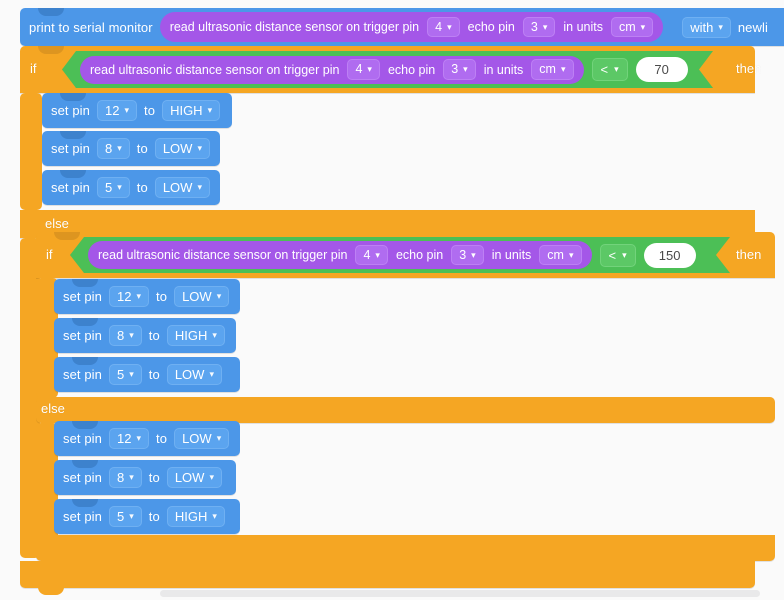 This screenshot has width=784, height=600. What do you see at coordinates (49, 254) in the screenshot?
I see `if-inner-label: if` at bounding box center [49, 254].